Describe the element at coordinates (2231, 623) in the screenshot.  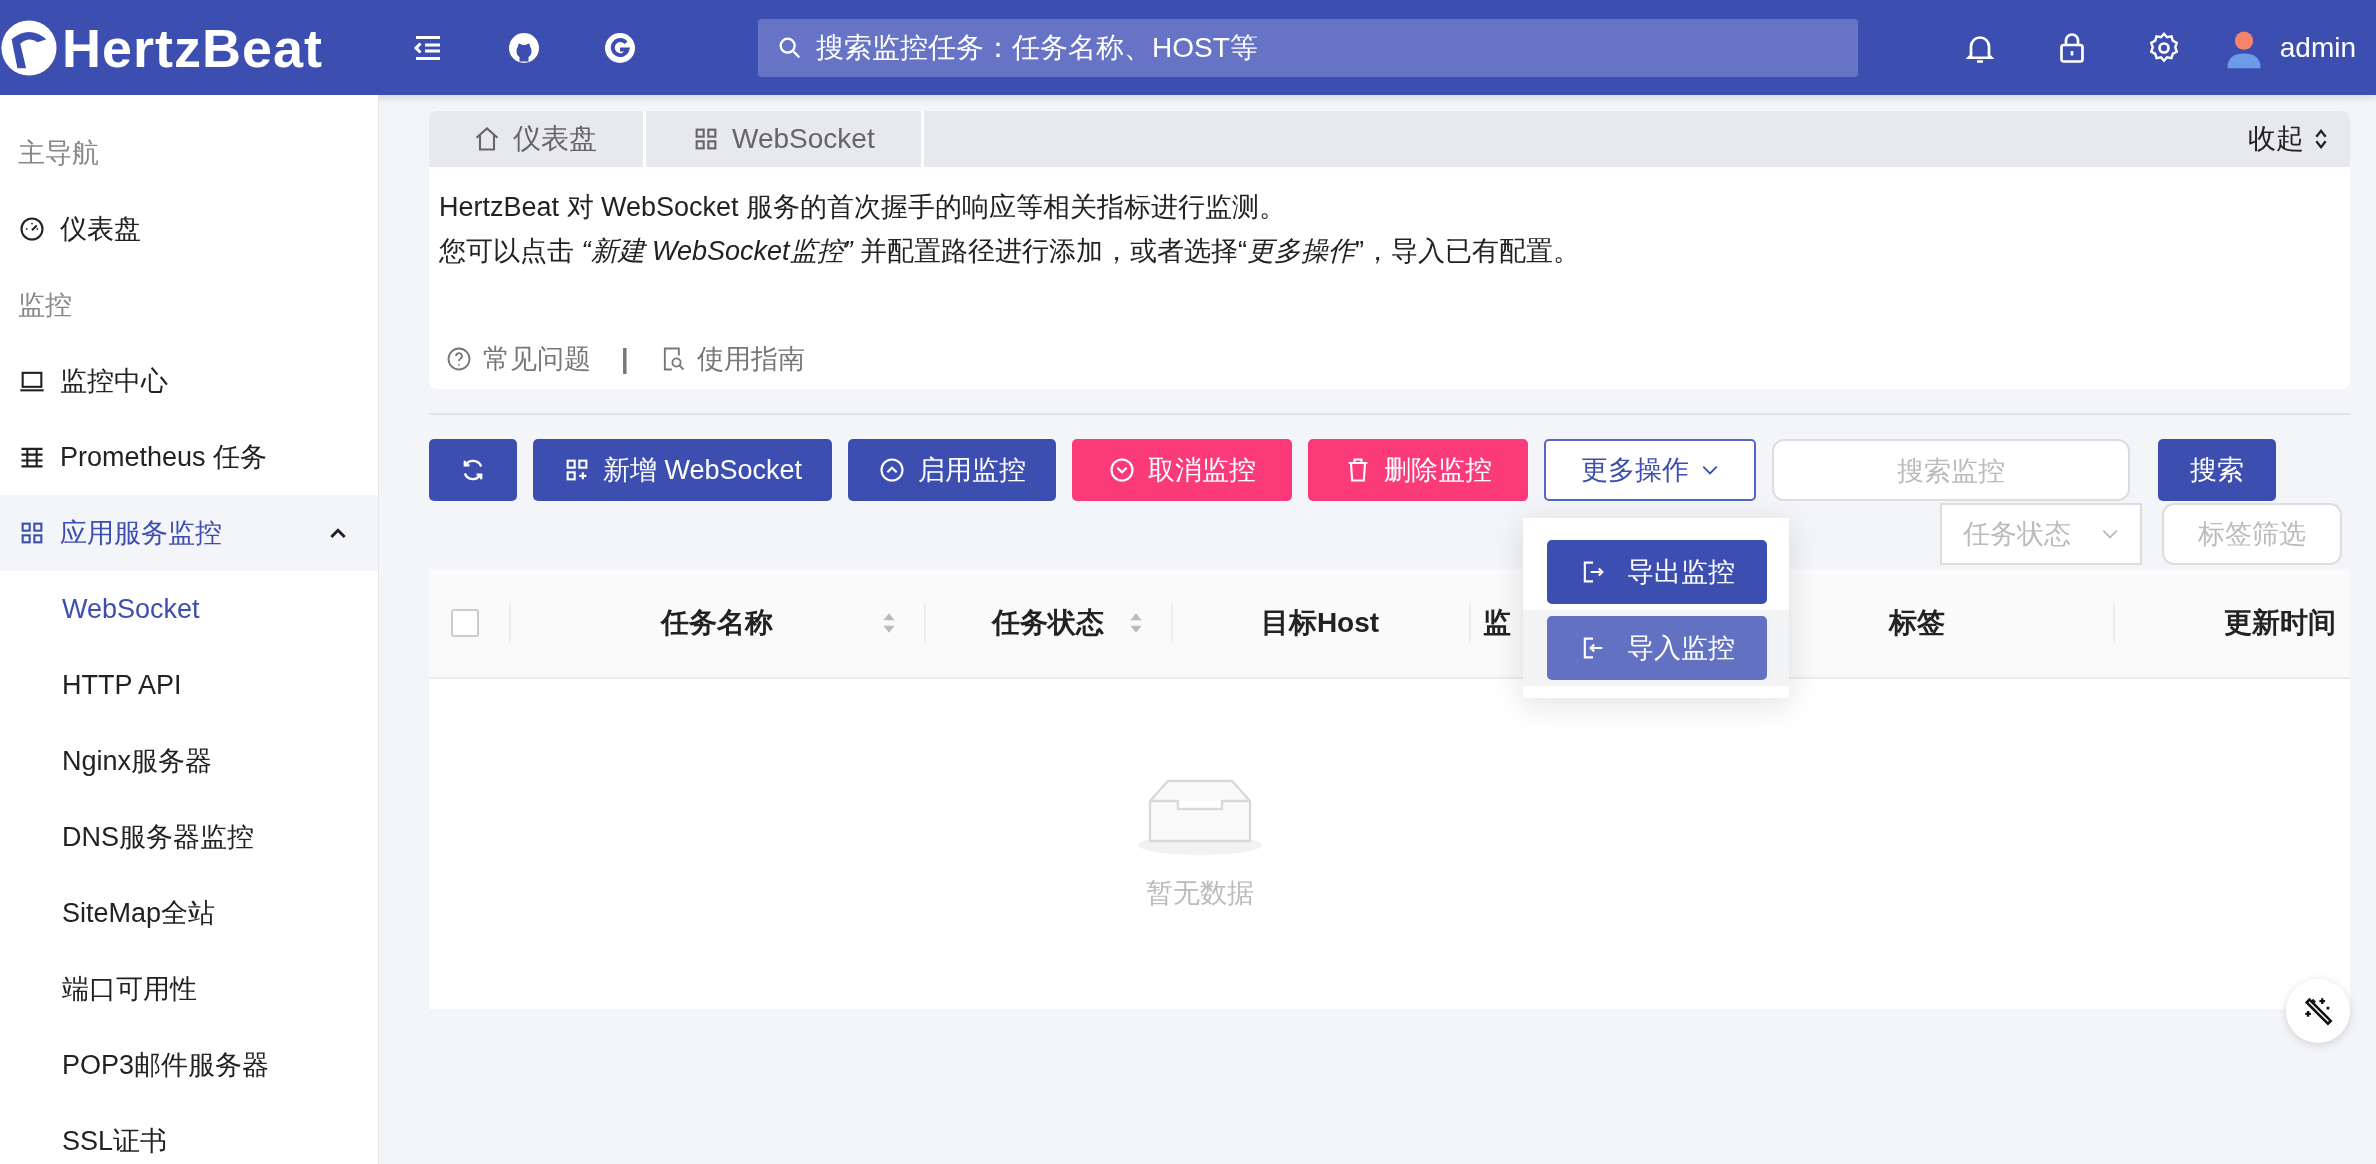
I see `column-header: 更新时间` at that location.